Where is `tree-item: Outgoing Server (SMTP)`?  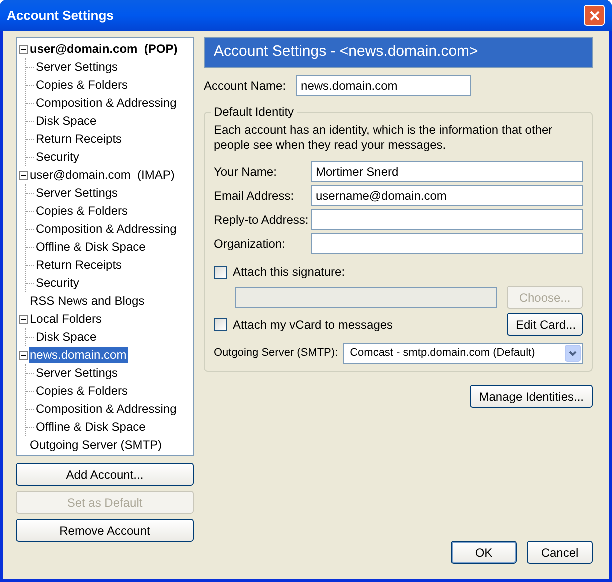
tree-item: Outgoing Server (SMTP) is located at coordinates (96, 445).